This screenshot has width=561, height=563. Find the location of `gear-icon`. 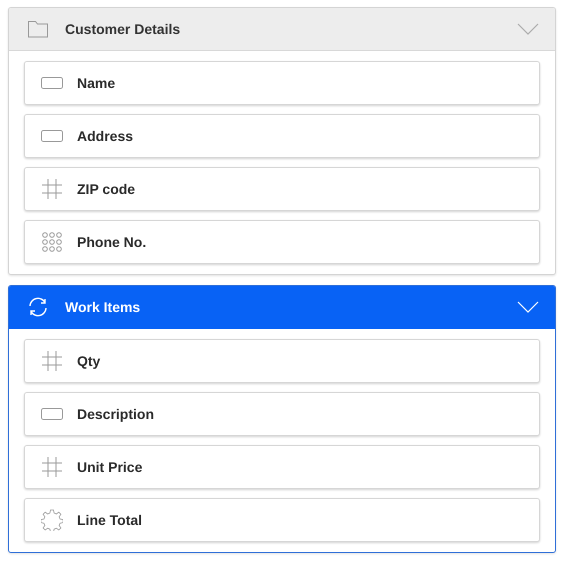

gear-icon is located at coordinates (52, 520).